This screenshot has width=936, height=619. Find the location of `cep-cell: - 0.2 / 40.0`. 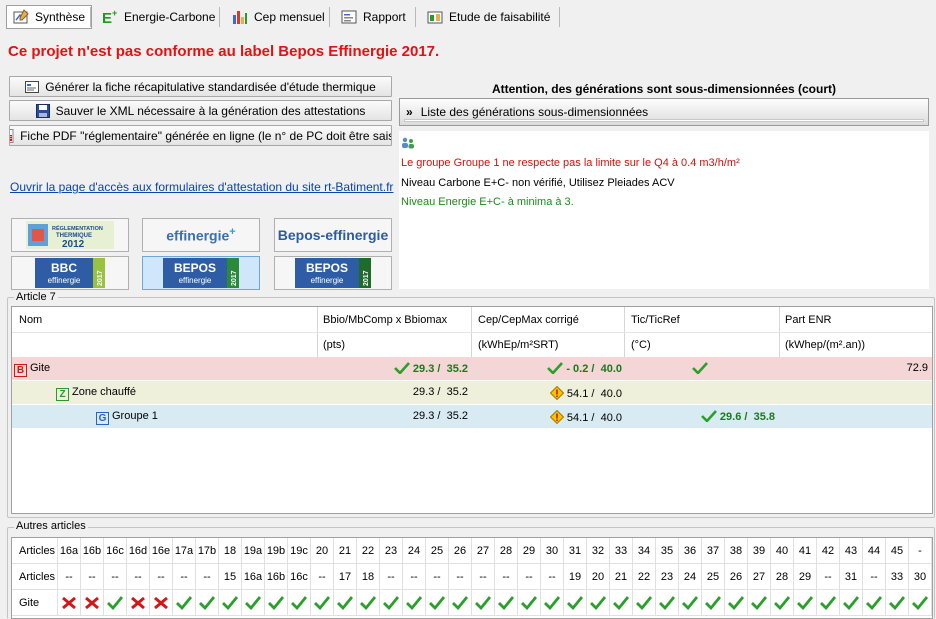

cep-cell: - 0.2 / 40.0 is located at coordinates (548, 368).